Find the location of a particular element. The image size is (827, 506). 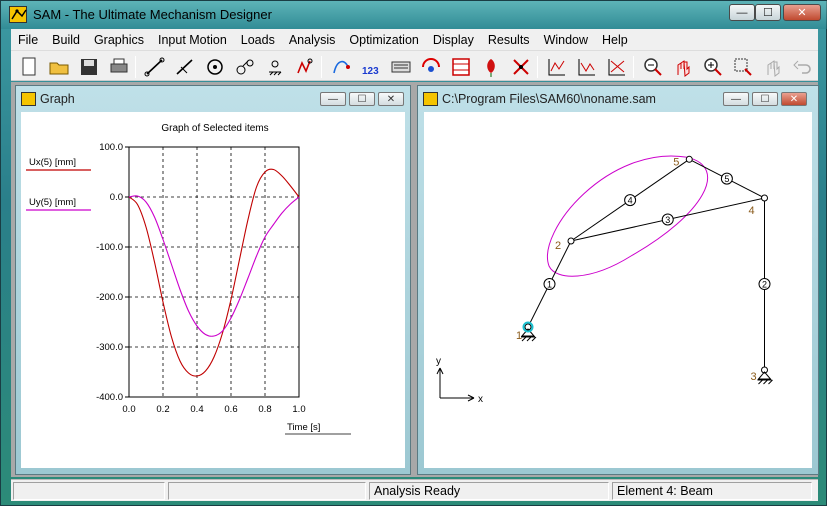

status-panel-4: Element 4: Beam is located at coordinates (712, 491).